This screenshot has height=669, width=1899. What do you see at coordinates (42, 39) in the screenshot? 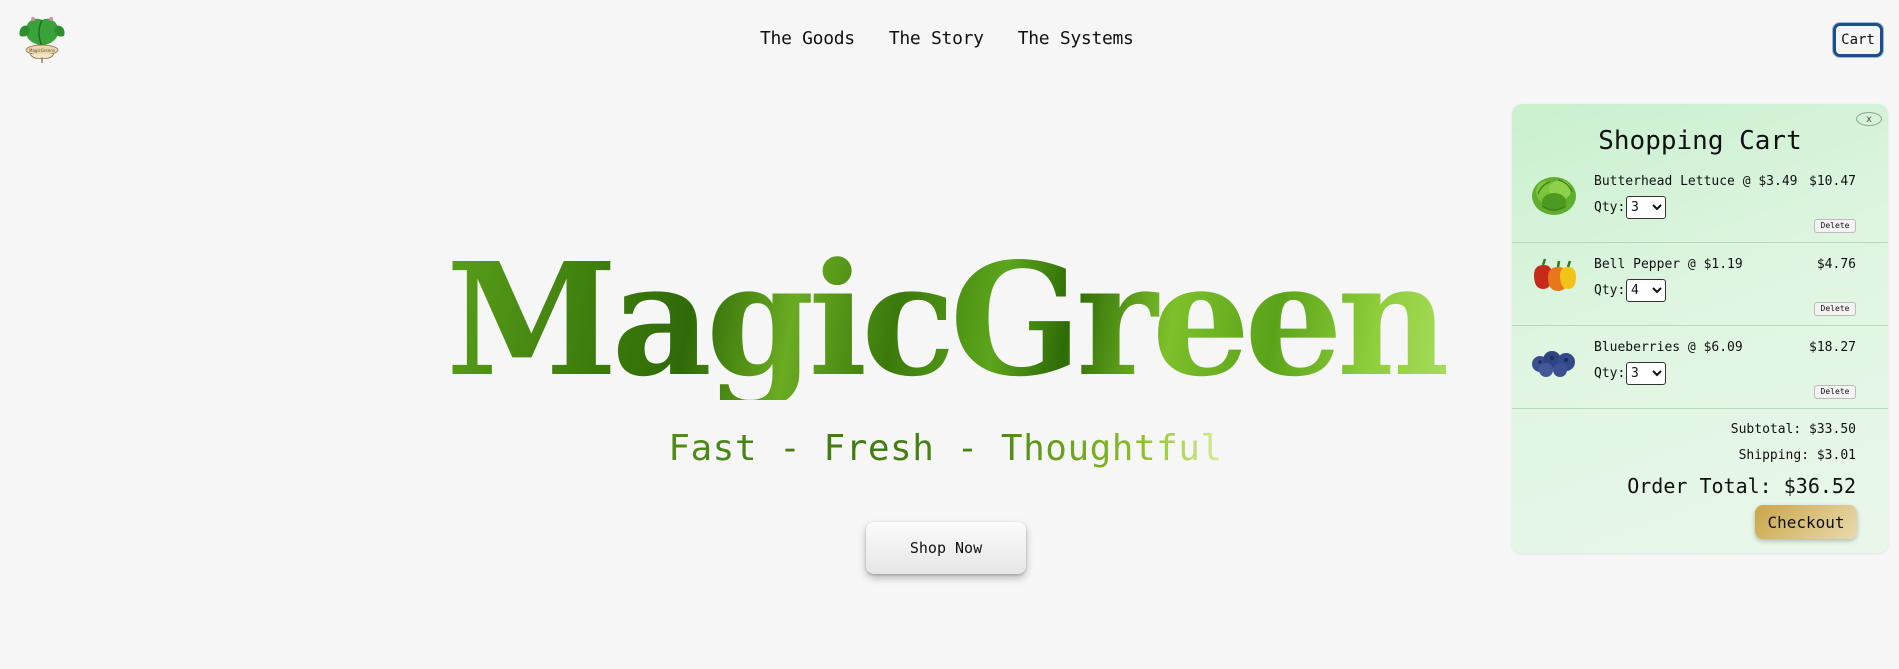
I see `leaf-logo-icon: MagicGreens` at bounding box center [42, 39].